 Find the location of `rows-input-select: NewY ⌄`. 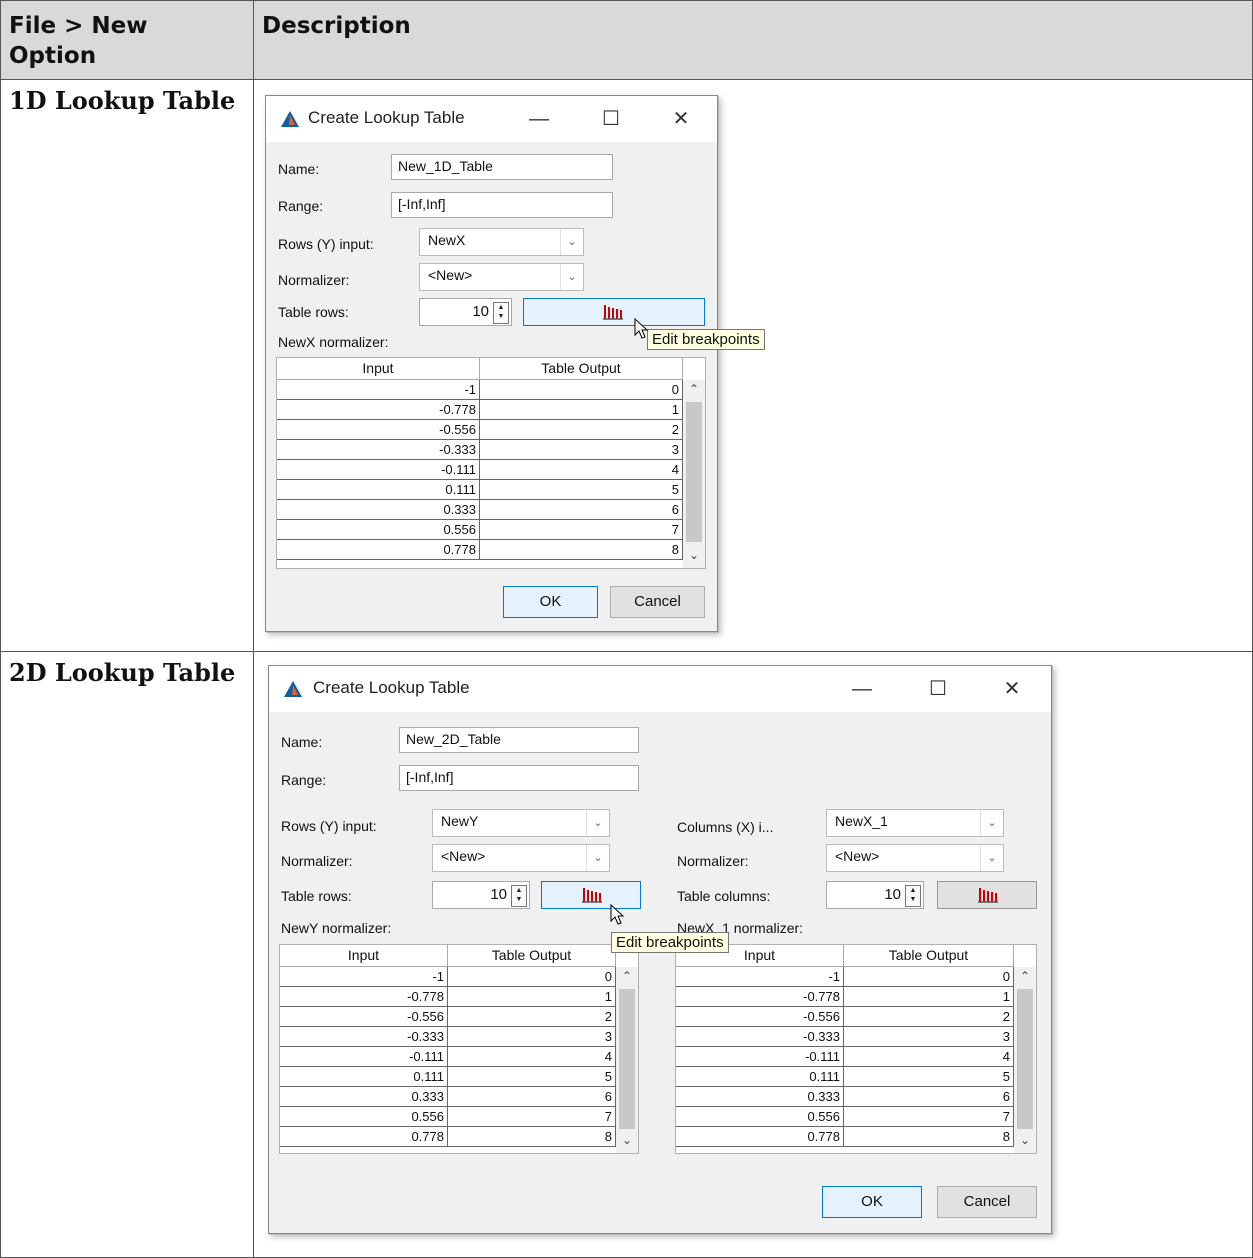

rows-input-select: NewY ⌄ is located at coordinates (521, 823).